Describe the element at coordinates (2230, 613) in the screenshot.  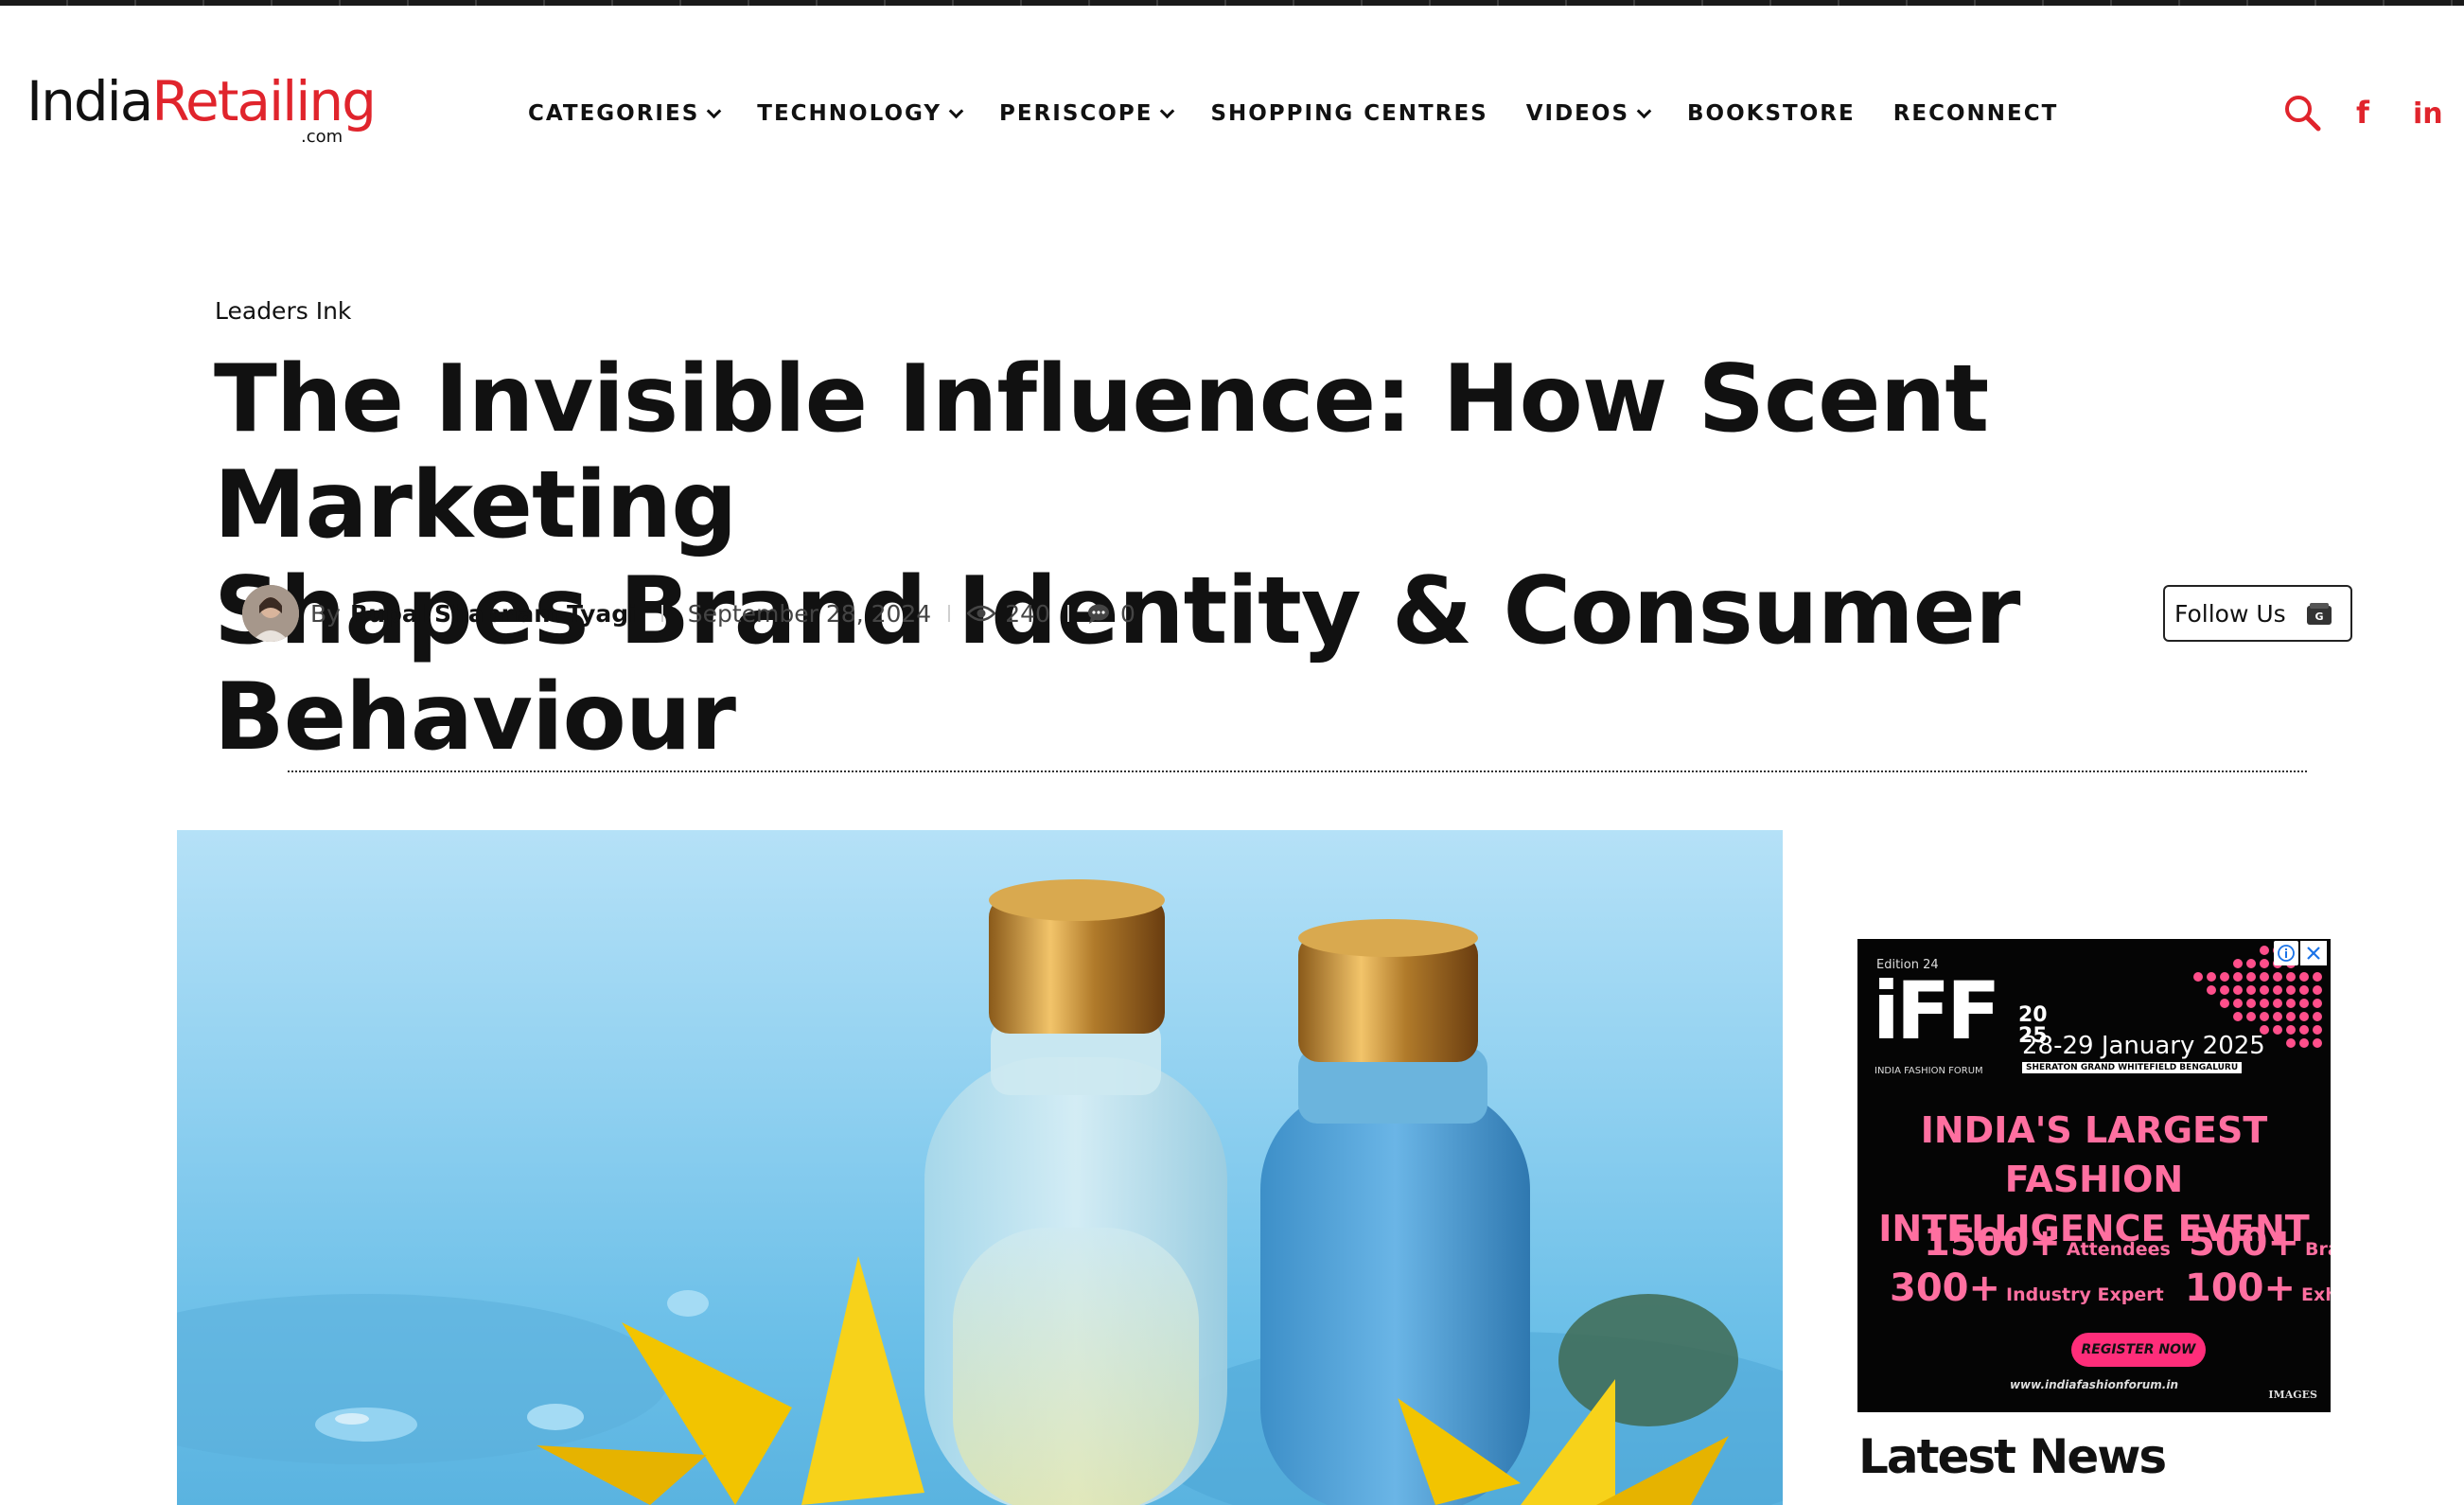
I see `follow-us-label: Follow Us` at that location.